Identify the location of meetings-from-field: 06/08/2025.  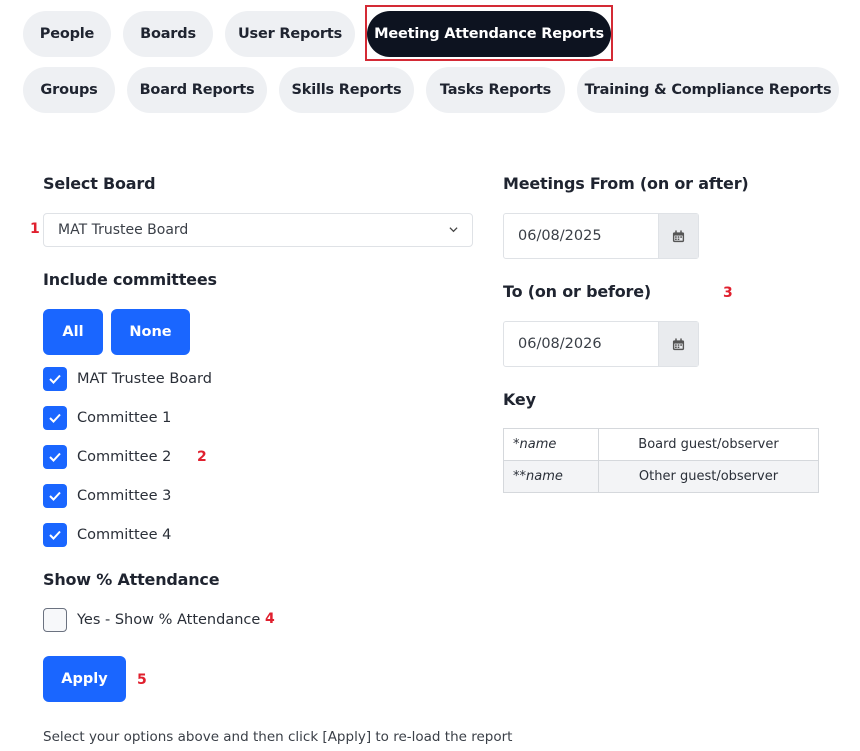
(601, 236).